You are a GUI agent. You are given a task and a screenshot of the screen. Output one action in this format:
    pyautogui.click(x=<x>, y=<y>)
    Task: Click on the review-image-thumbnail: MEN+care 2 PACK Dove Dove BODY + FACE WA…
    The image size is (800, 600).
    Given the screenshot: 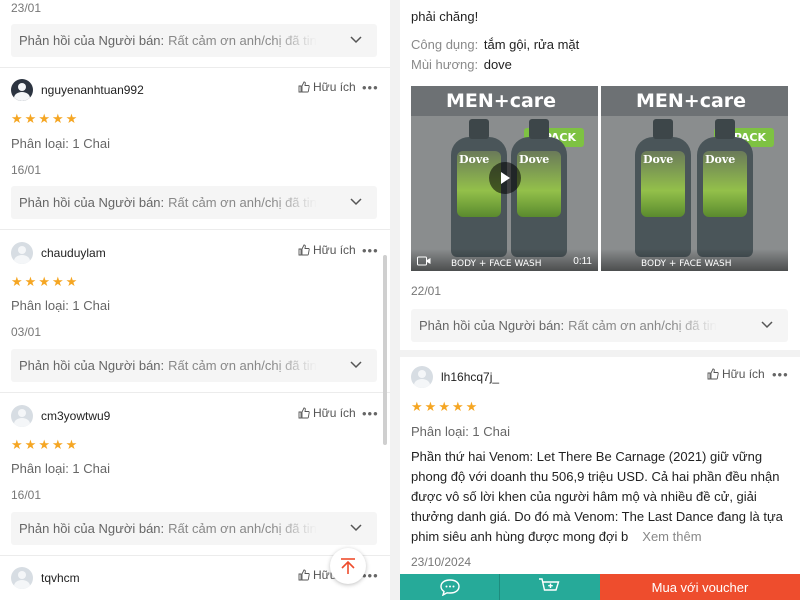 What is the action you would take?
    pyautogui.click(x=694, y=178)
    